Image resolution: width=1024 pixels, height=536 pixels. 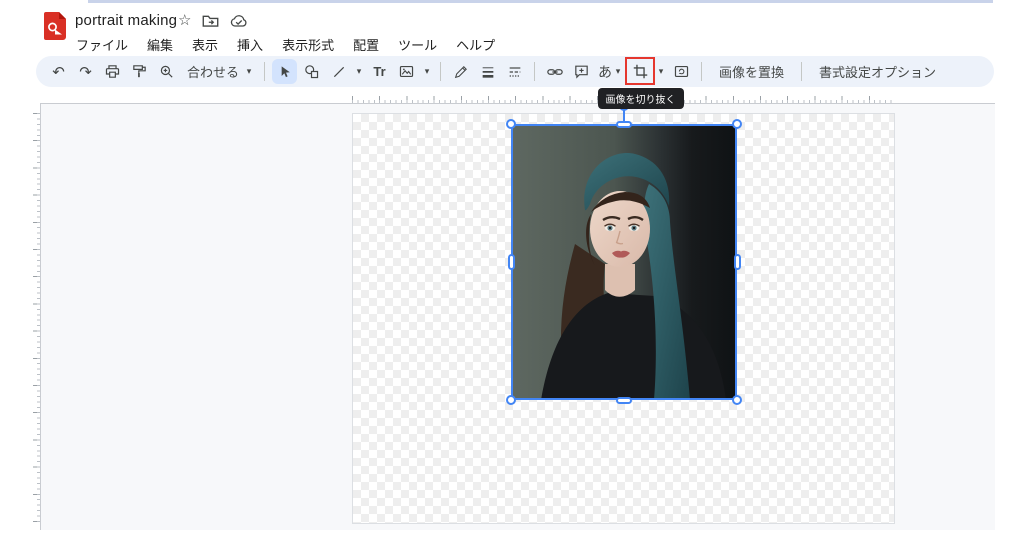 I want to click on zoom-button, so click(x=166, y=71).